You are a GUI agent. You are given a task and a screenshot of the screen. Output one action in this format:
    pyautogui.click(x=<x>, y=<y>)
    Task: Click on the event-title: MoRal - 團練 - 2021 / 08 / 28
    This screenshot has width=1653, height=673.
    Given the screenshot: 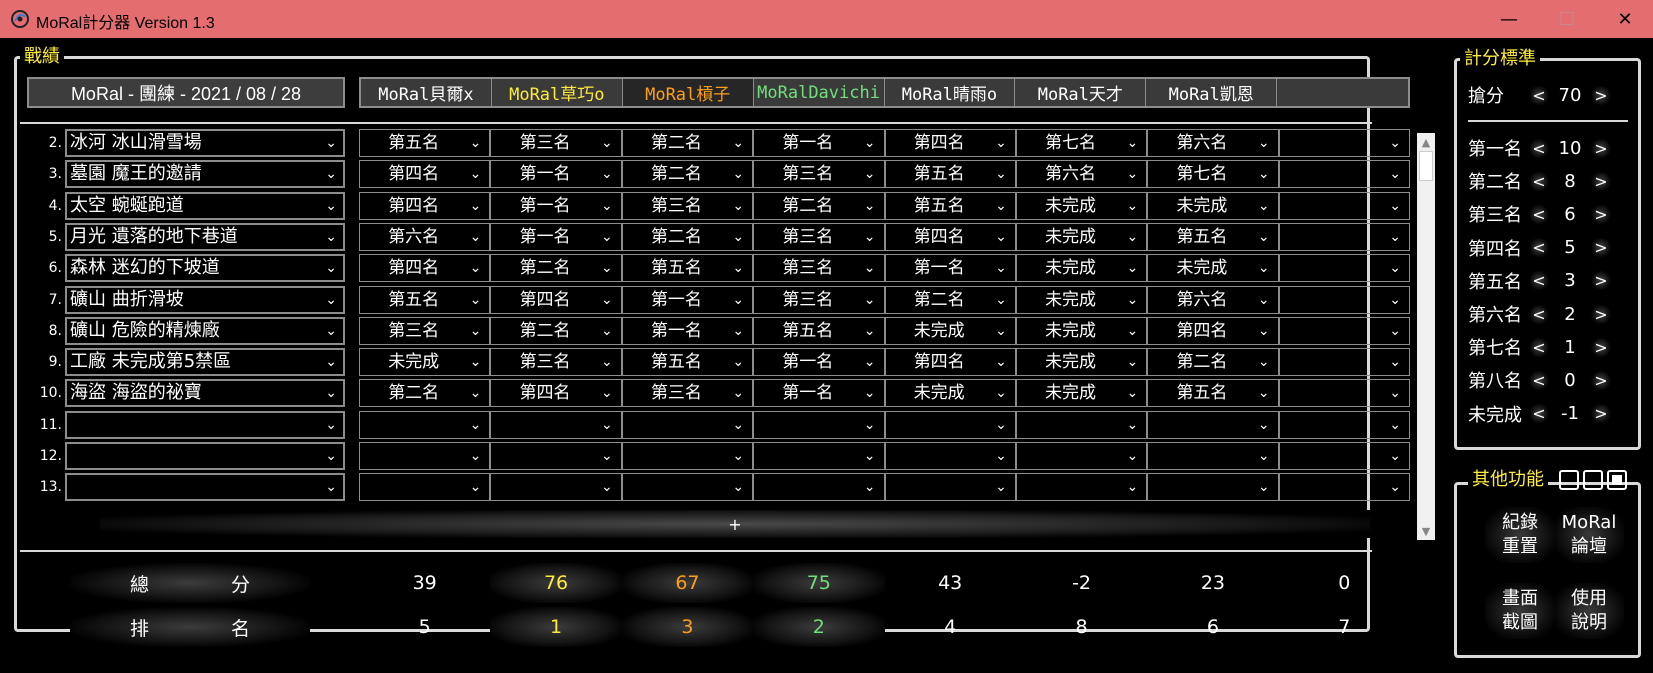 What is the action you would take?
    pyautogui.click(x=186, y=92)
    